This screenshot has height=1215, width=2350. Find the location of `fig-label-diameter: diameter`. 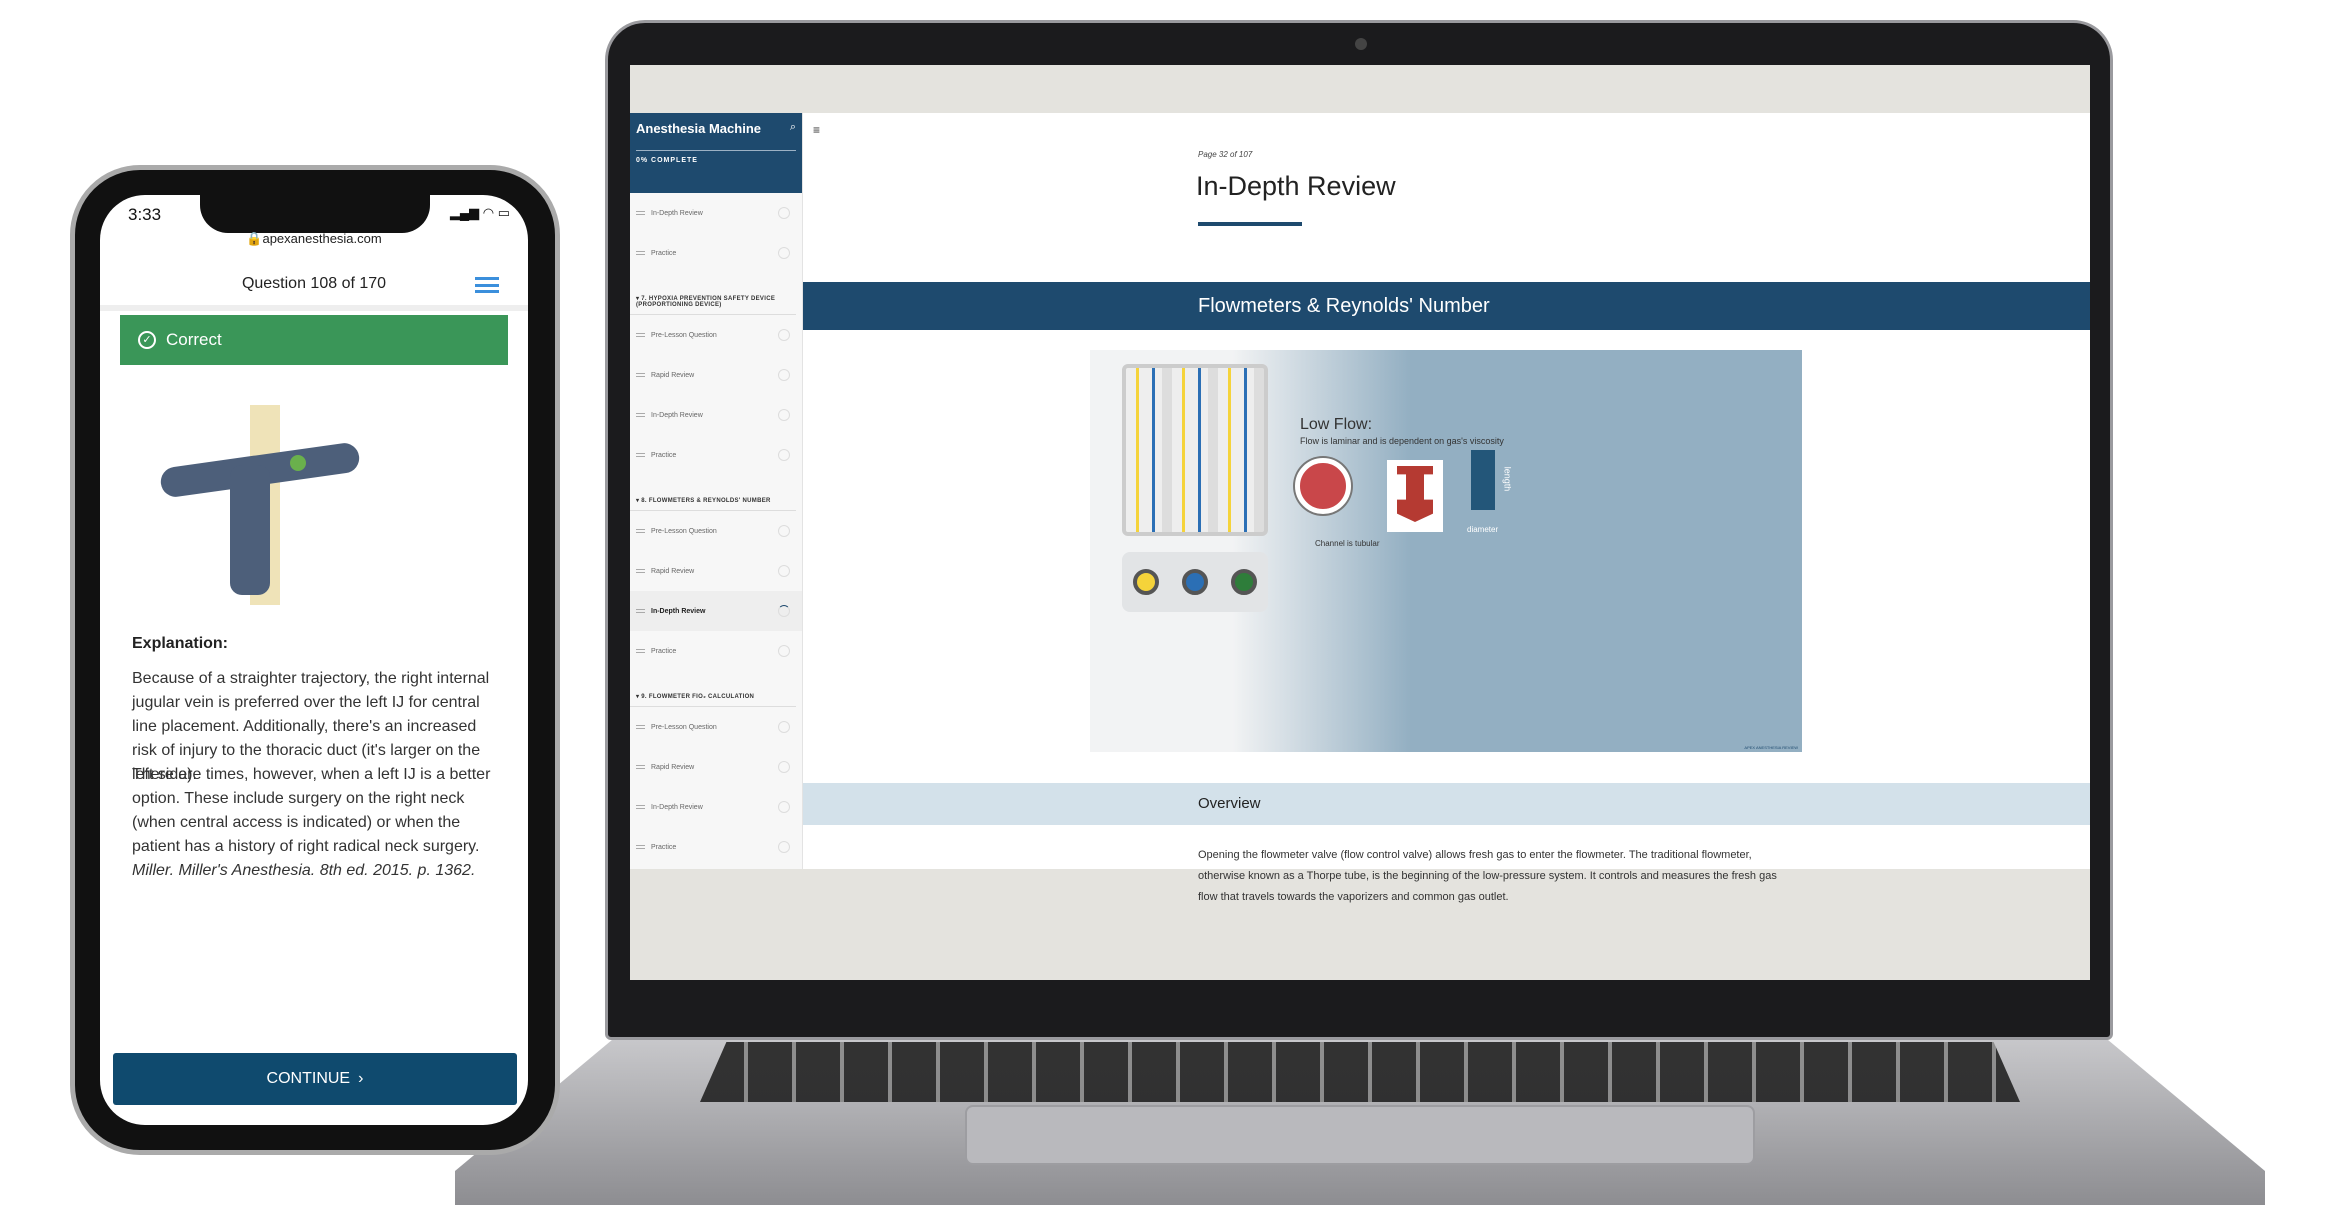

fig-label-diameter: diameter is located at coordinates (1483, 529).